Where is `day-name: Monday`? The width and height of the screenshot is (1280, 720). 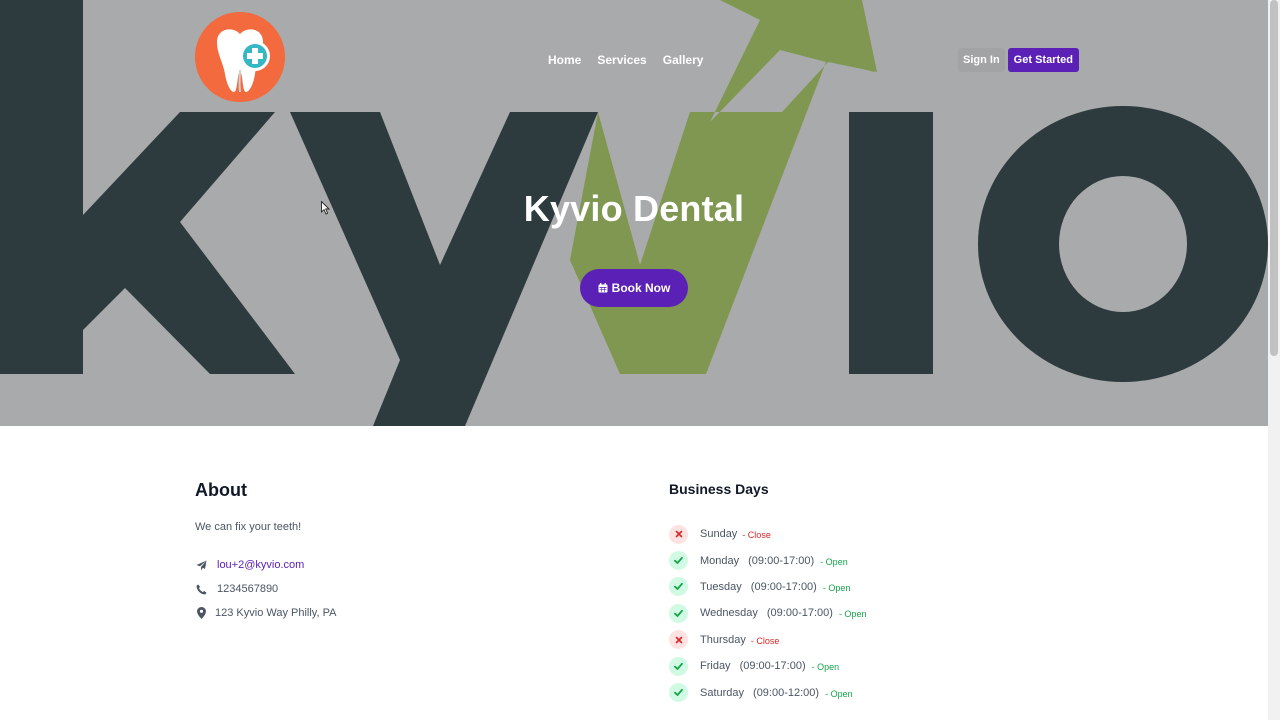 day-name: Monday is located at coordinates (720, 560).